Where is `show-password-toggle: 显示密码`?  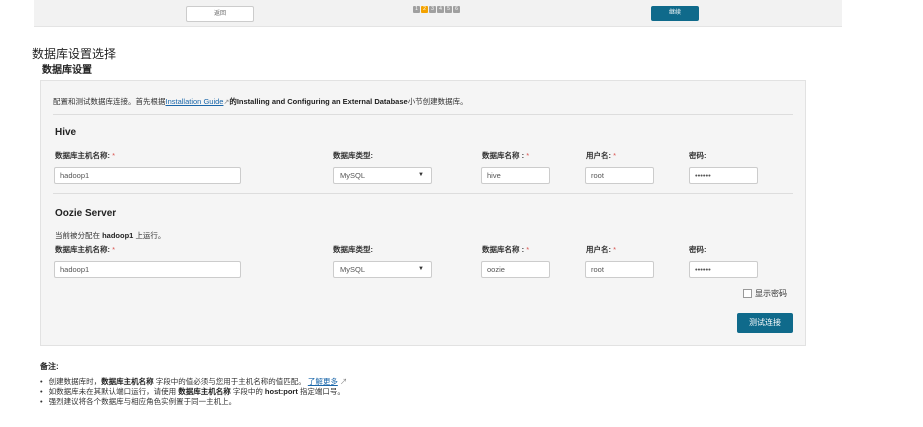
show-password-toggle: 显示密码 is located at coordinates (765, 293).